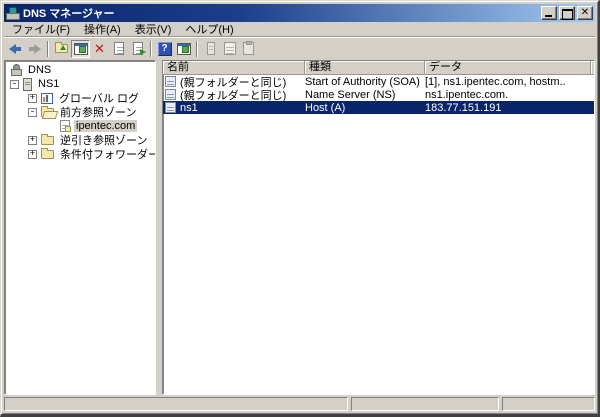 The width and height of the screenshot is (600, 417). Describe the element at coordinates (65, 126) in the screenshot. I see `dns-zone-icon` at that location.